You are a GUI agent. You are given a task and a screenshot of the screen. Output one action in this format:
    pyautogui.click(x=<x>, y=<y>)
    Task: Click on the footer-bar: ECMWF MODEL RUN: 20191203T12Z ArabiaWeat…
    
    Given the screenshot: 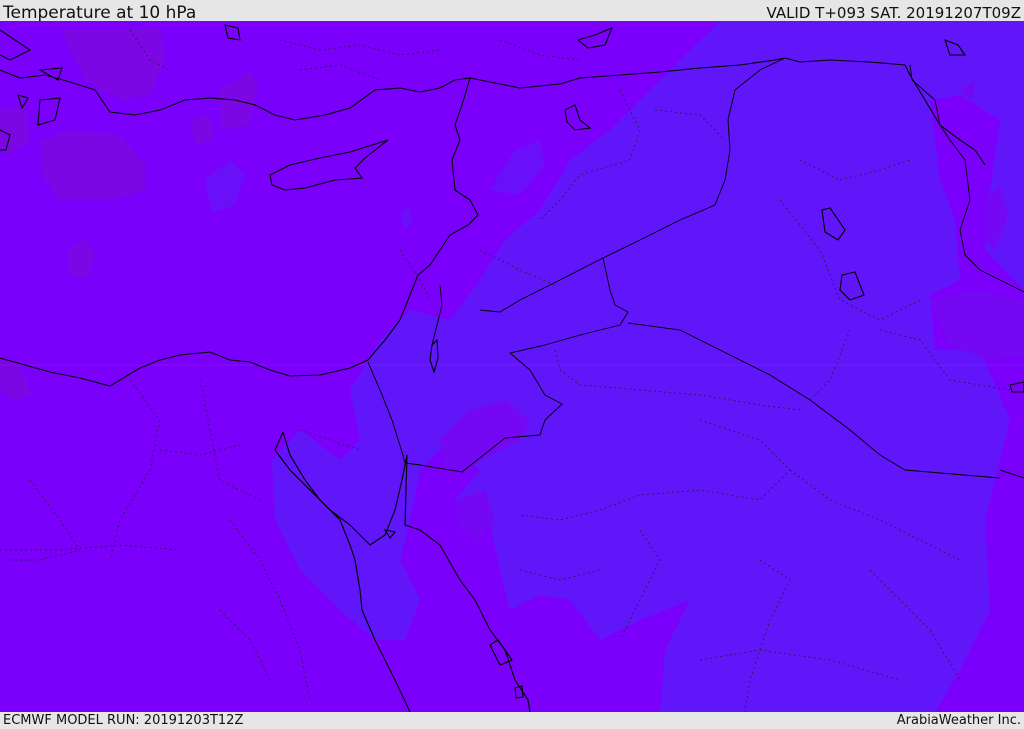 What is the action you would take?
    pyautogui.click(x=512, y=720)
    